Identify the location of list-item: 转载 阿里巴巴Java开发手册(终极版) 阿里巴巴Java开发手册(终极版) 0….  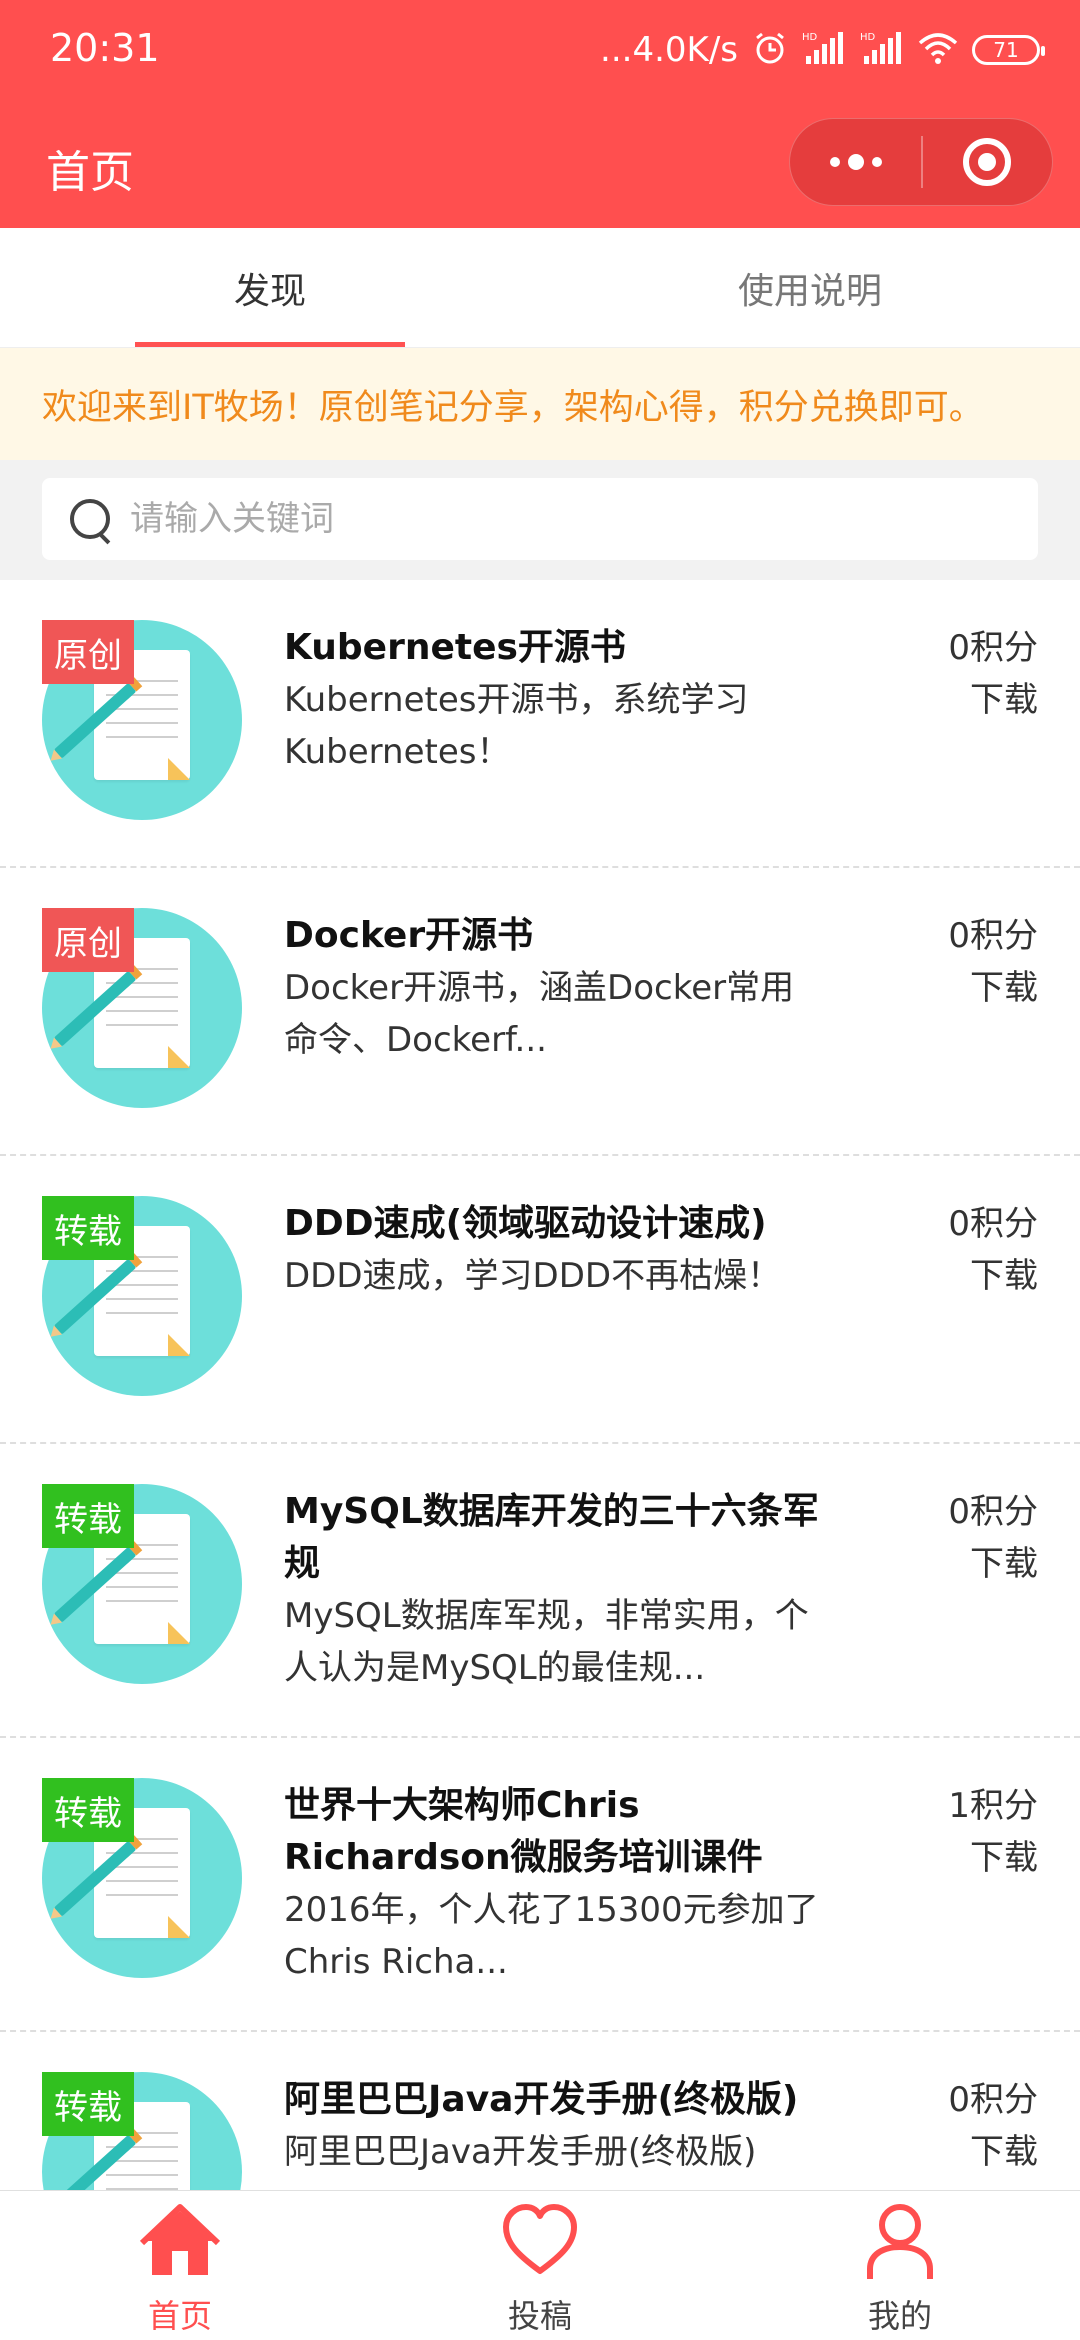
(540, 2111).